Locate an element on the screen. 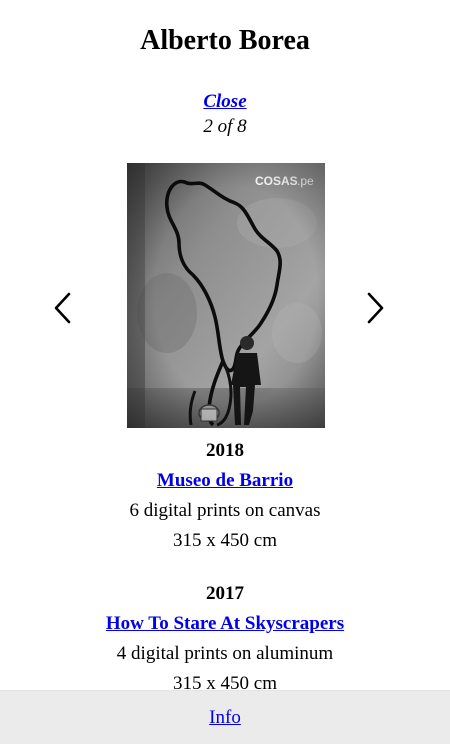  footer-bar: Info is located at coordinates (225, 717).